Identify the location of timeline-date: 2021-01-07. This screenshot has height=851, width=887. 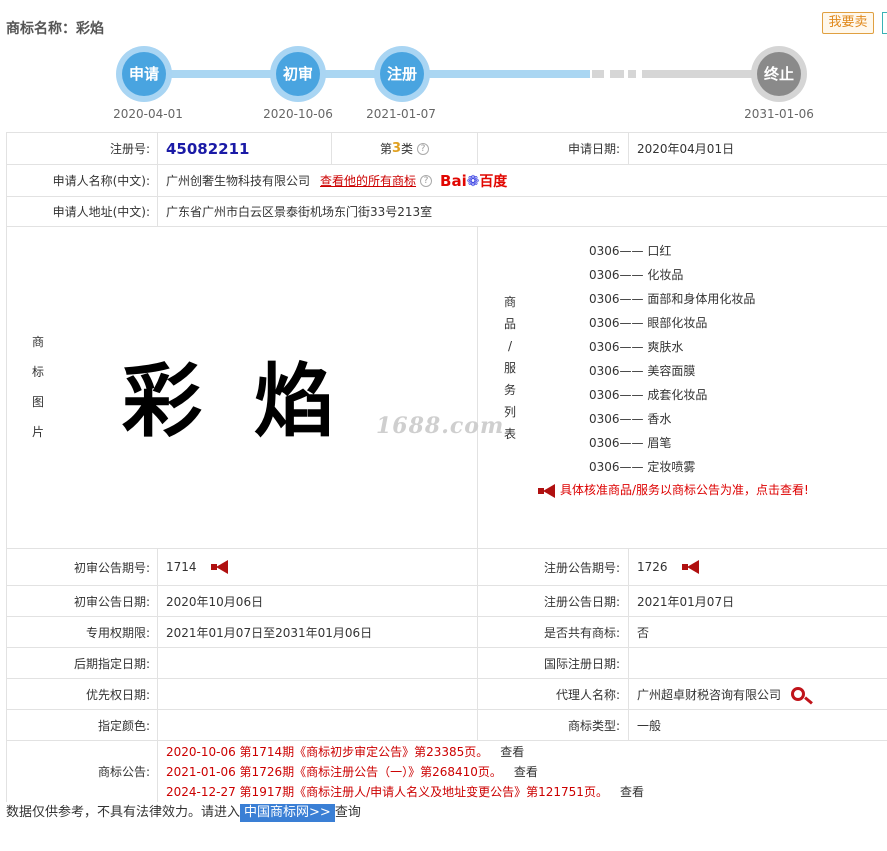
(401, 114).